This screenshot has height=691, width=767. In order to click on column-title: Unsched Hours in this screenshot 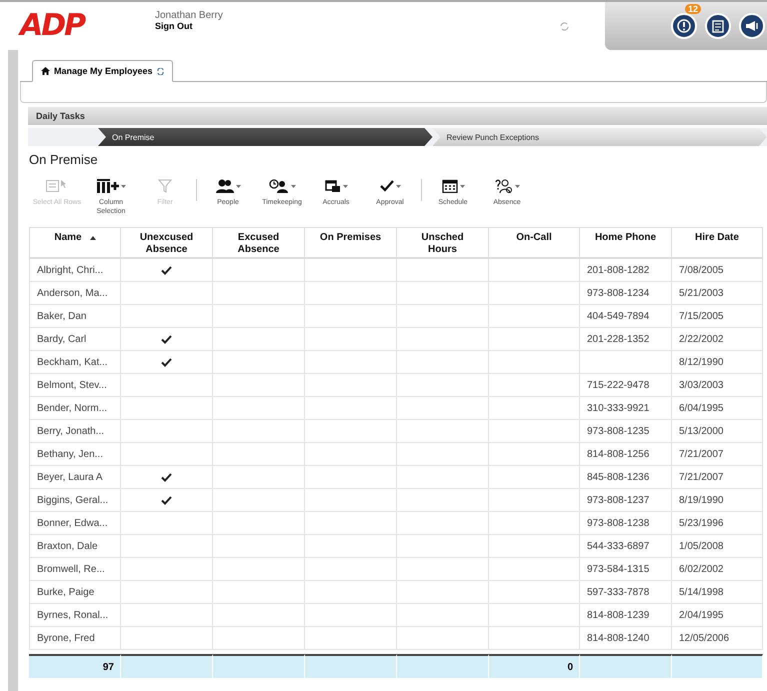, I will do `click(442, 244)`.